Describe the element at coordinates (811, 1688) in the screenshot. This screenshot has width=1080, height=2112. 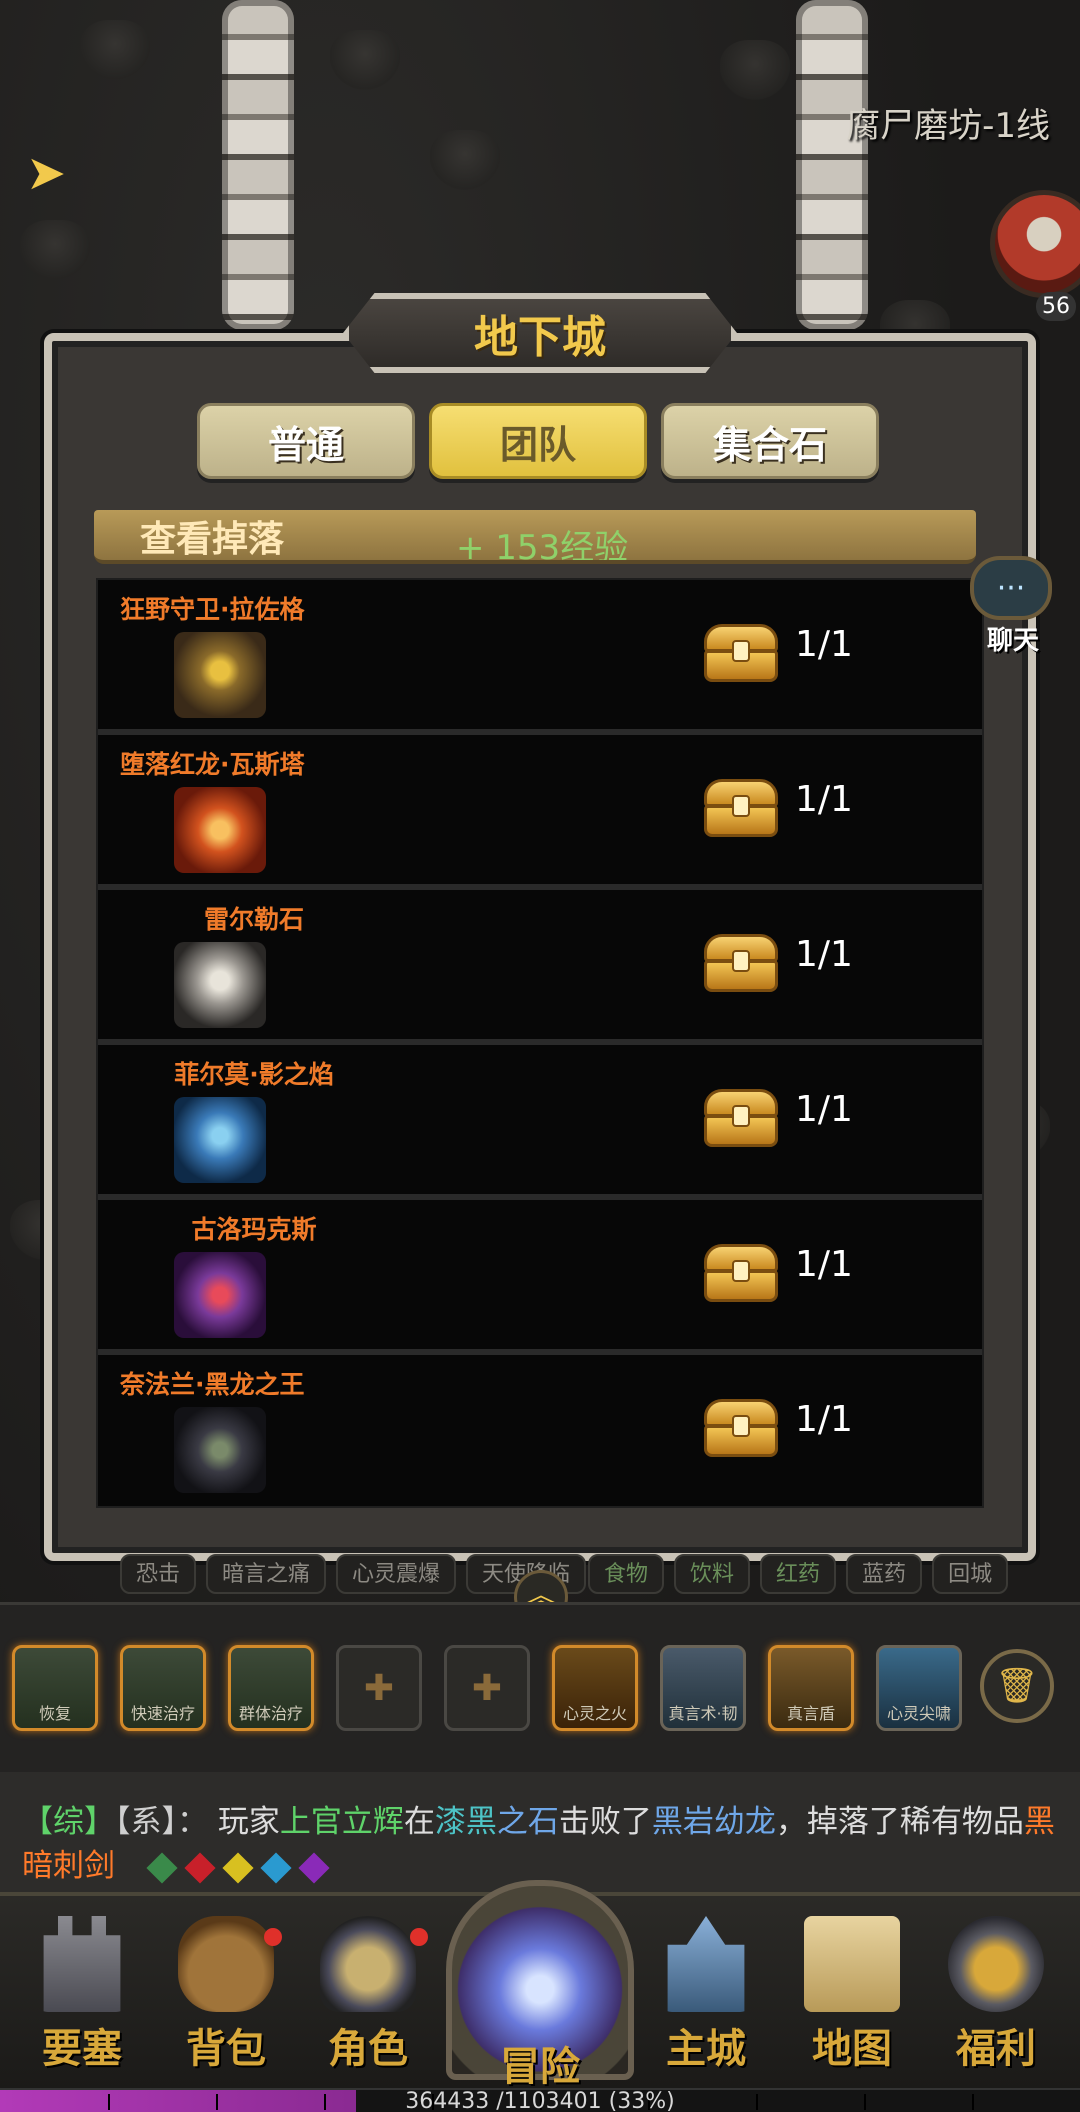
I see `skill-slot: 真言盾` at that location.